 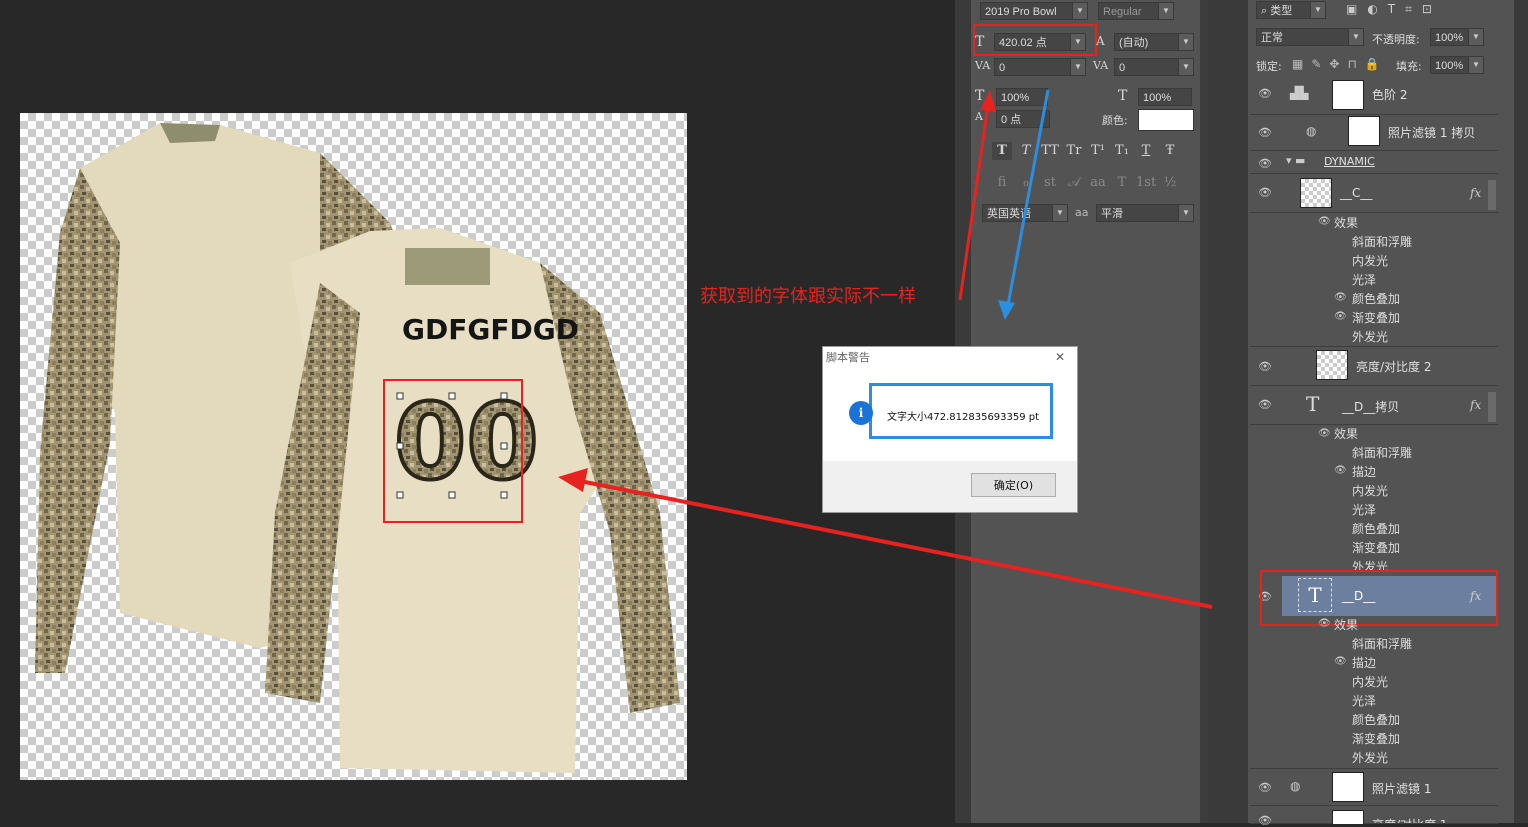 What do you see at coordinates (1154, 42) in the screenshot?
I see `leading-field: (自动) ▼` at bounding box center [1154, 42].